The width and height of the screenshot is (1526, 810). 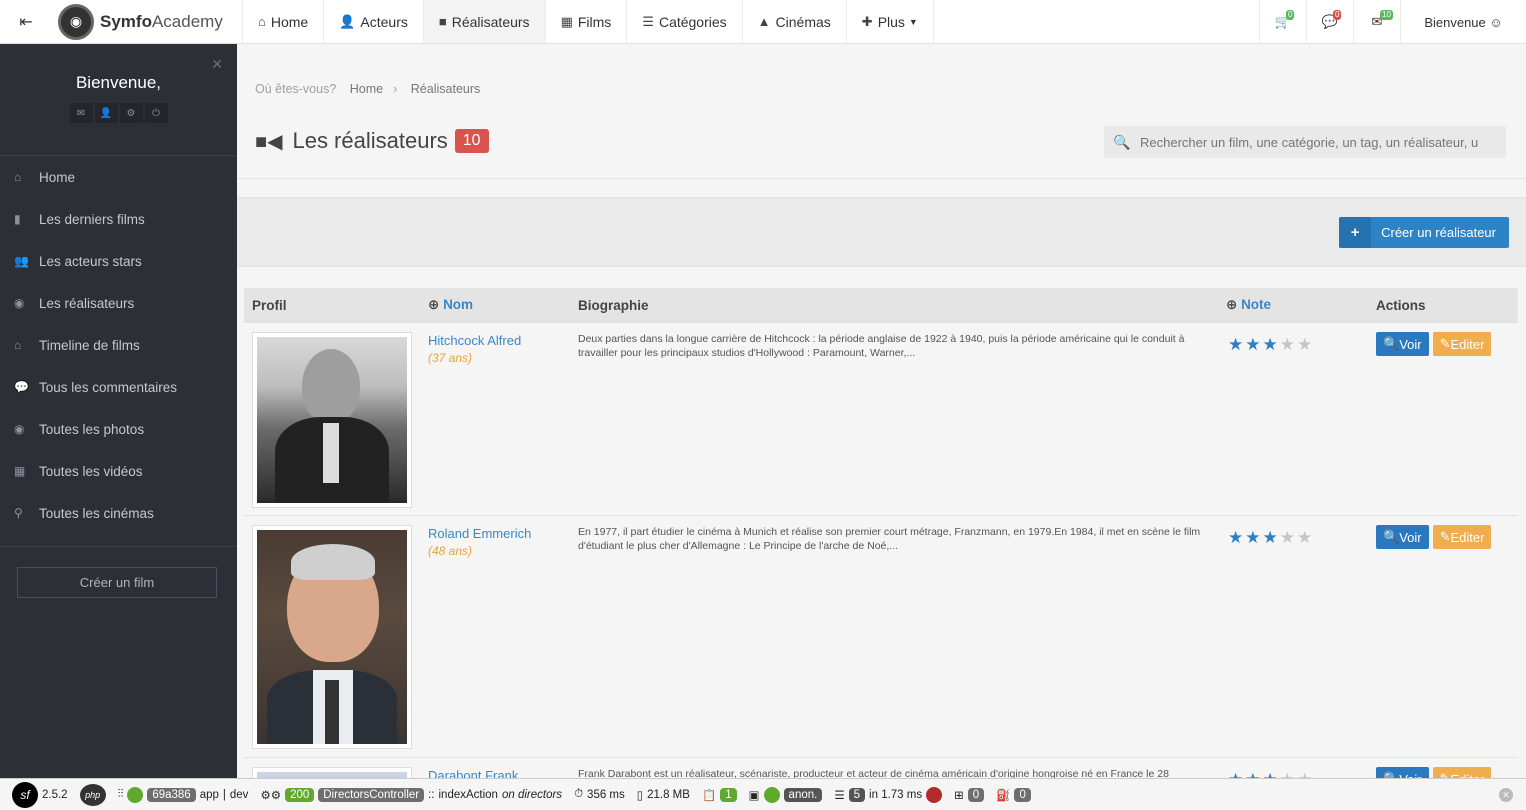 What do you see at coordinates (1234, 304) in the screenshot?
I see `sort-icon: ⊕` at bounding box center [1234, 304].